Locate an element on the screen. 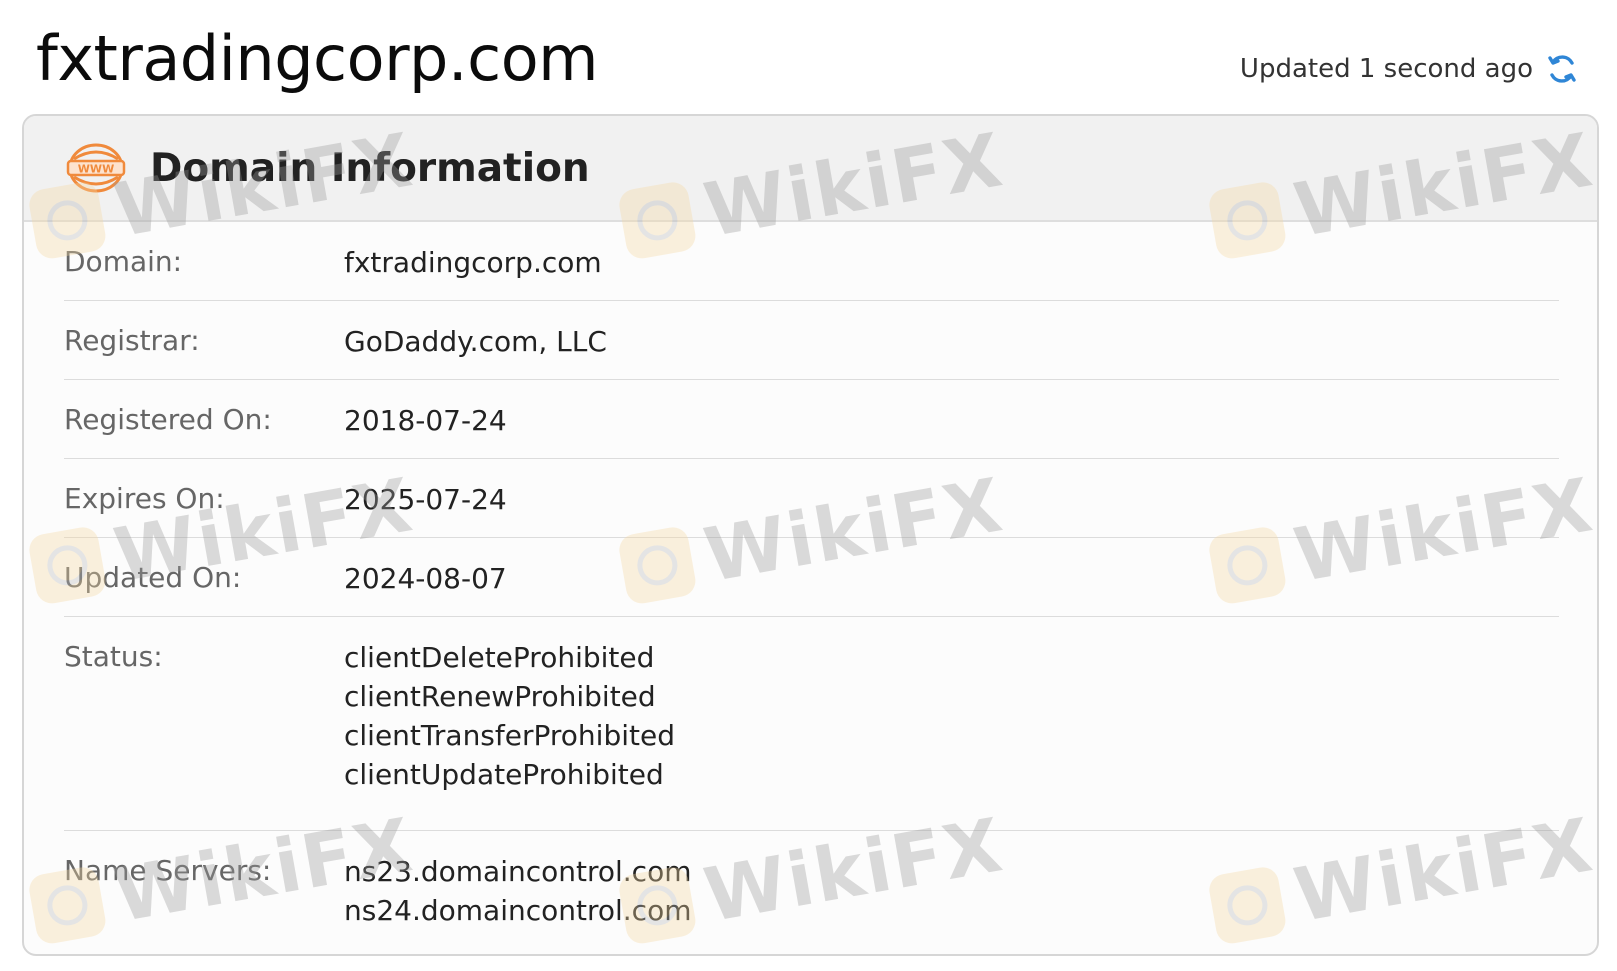  card-title: Domain Information is located at coordinates (370, 168).